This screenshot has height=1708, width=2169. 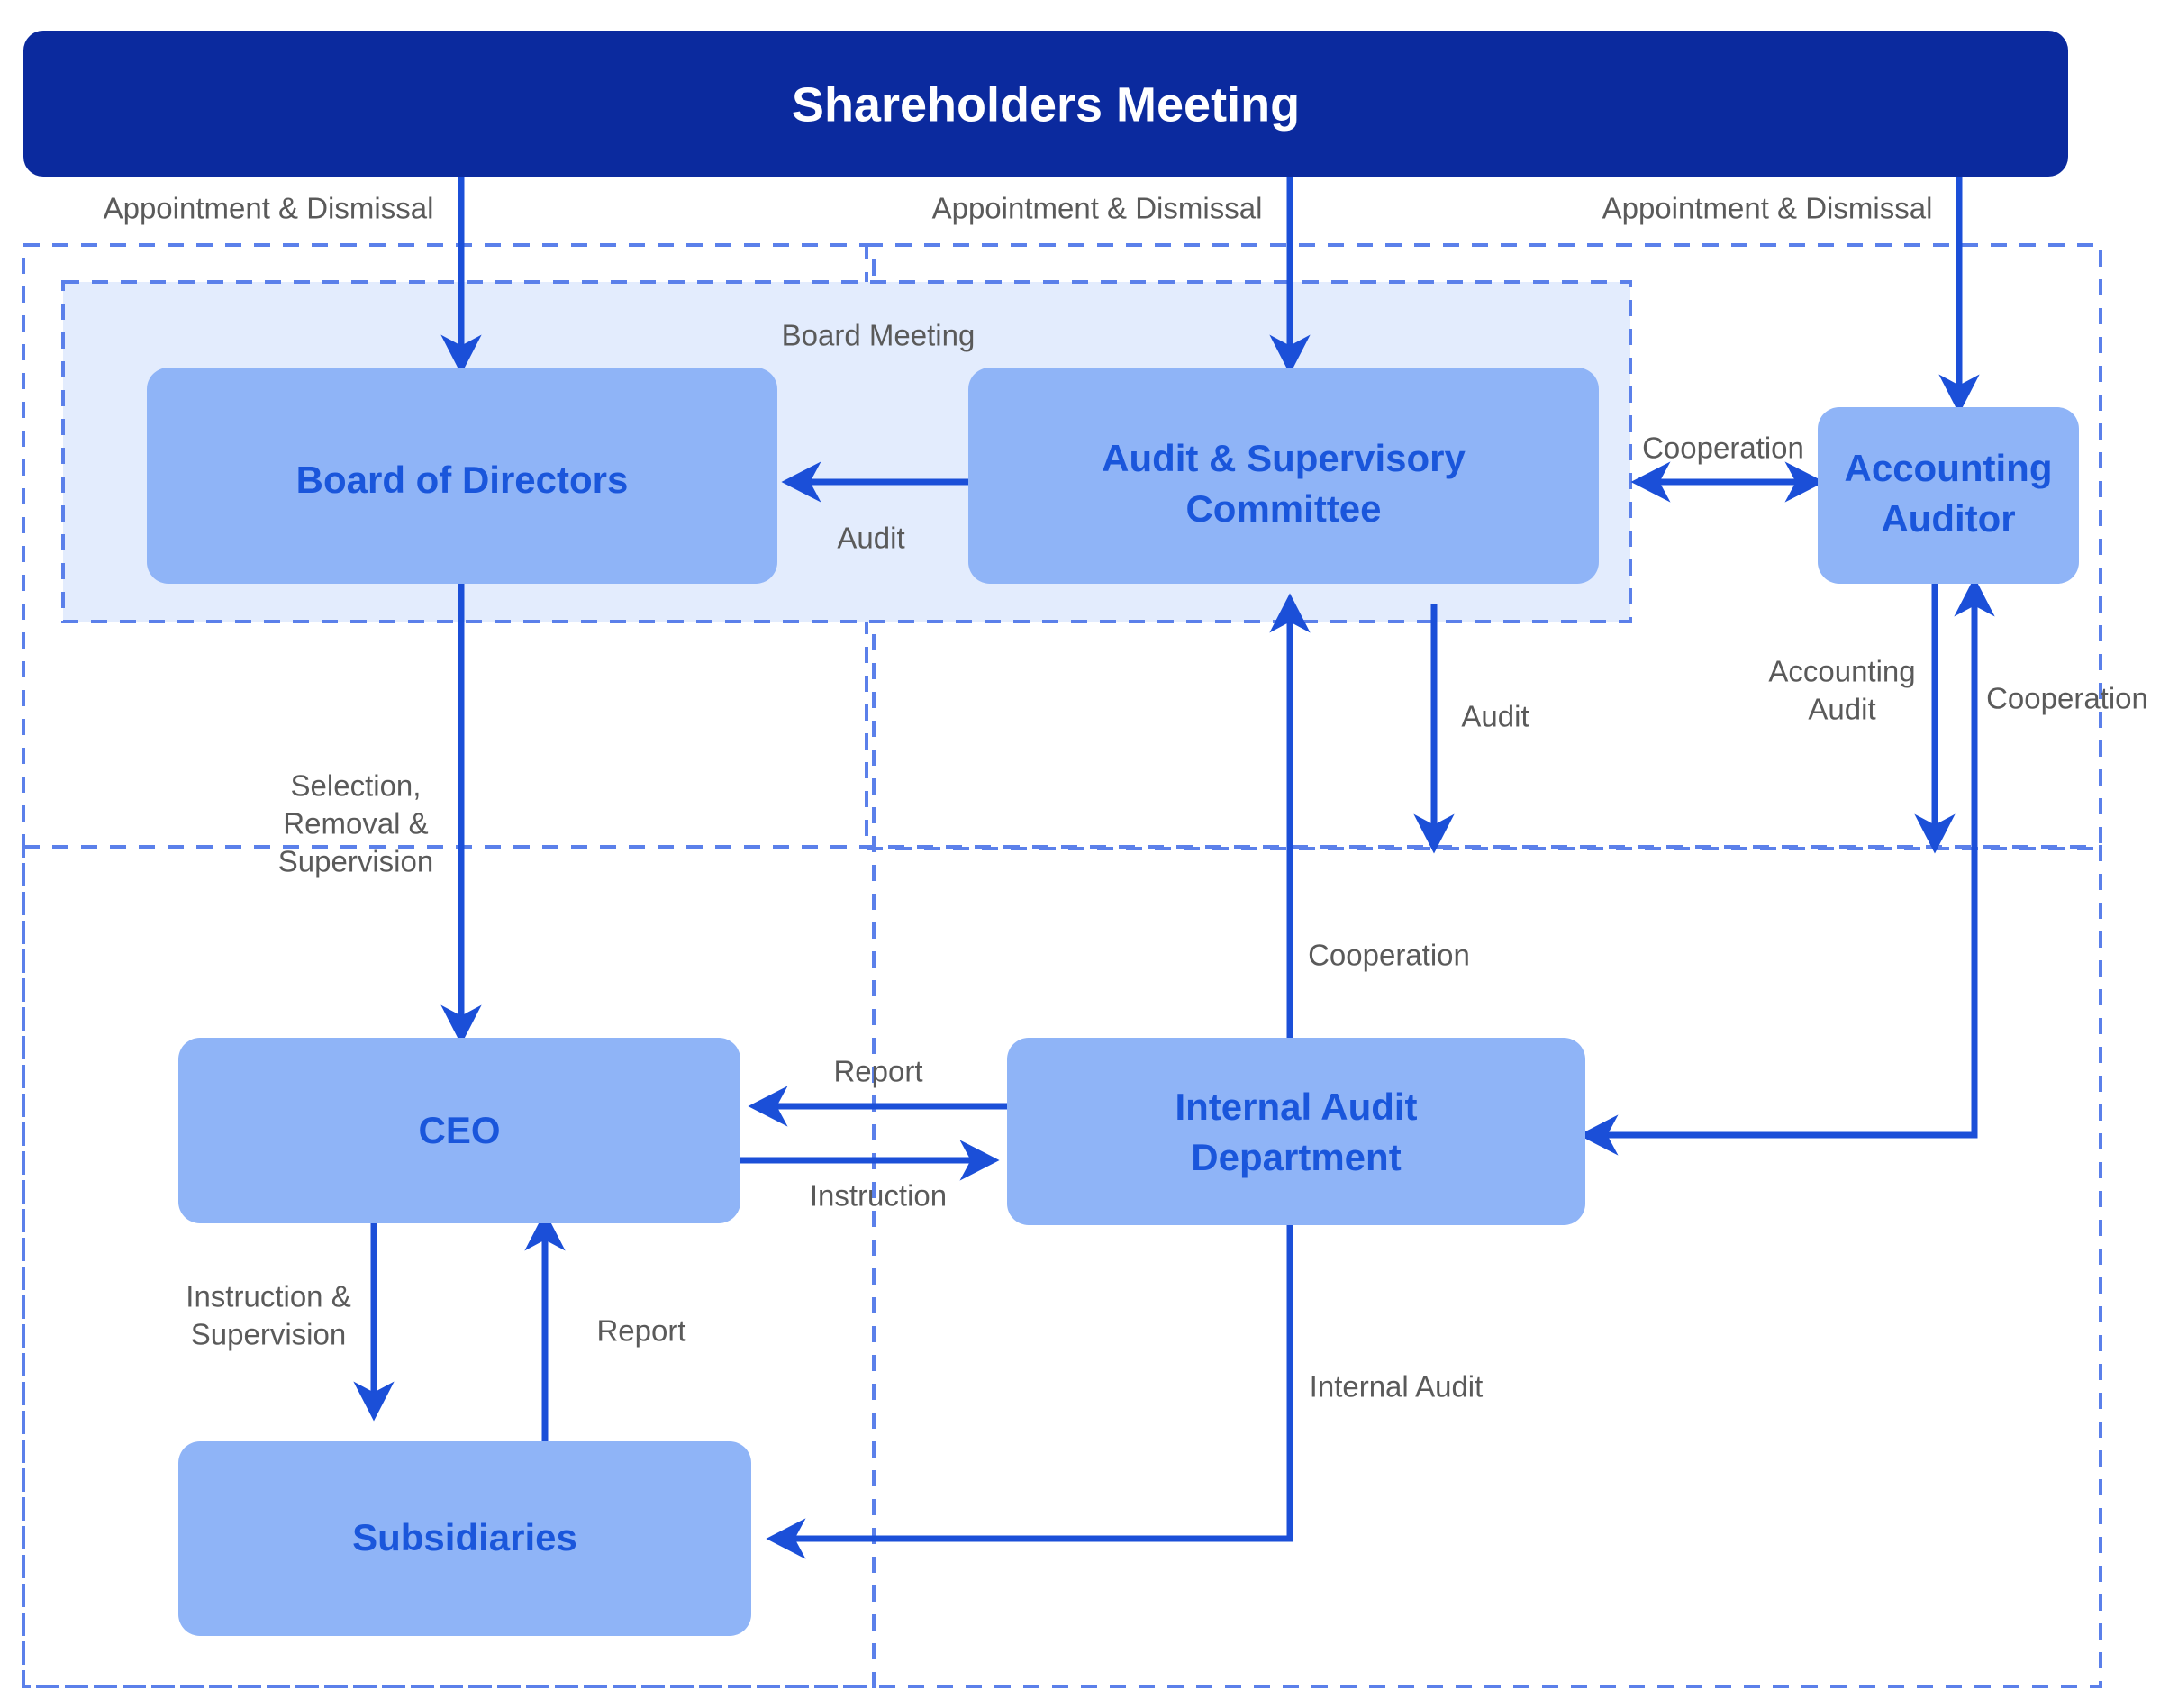 What do you see at coordinates (355, 861) in the screenshot?
I see `edge-label-selection-line3: Supervision` at bounding box center [355, 861].